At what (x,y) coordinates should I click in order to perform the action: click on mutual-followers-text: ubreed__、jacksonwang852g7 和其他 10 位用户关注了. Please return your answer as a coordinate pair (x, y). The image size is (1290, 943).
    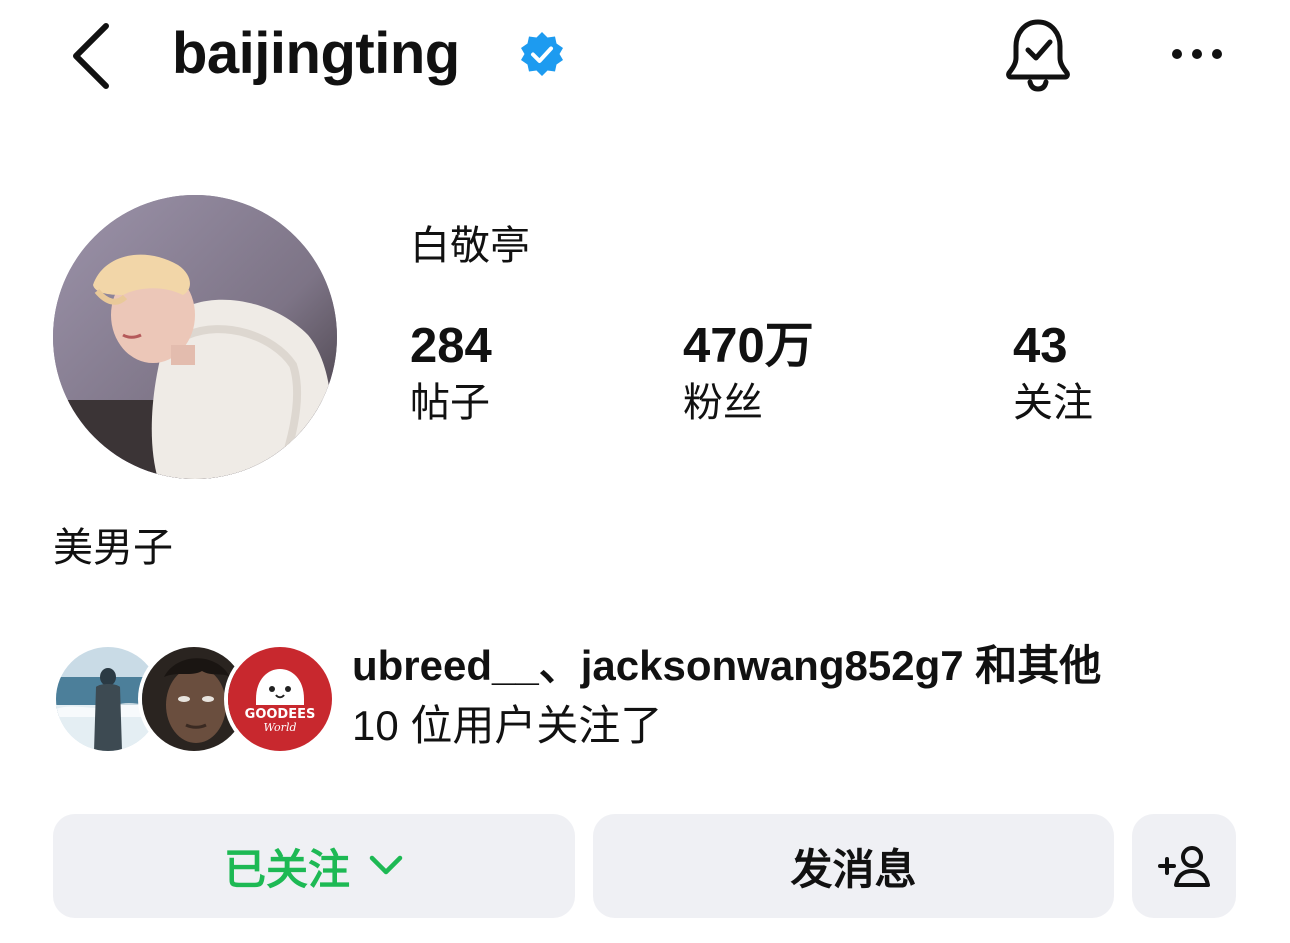
    Looking at the image, I should click on (802, 696).